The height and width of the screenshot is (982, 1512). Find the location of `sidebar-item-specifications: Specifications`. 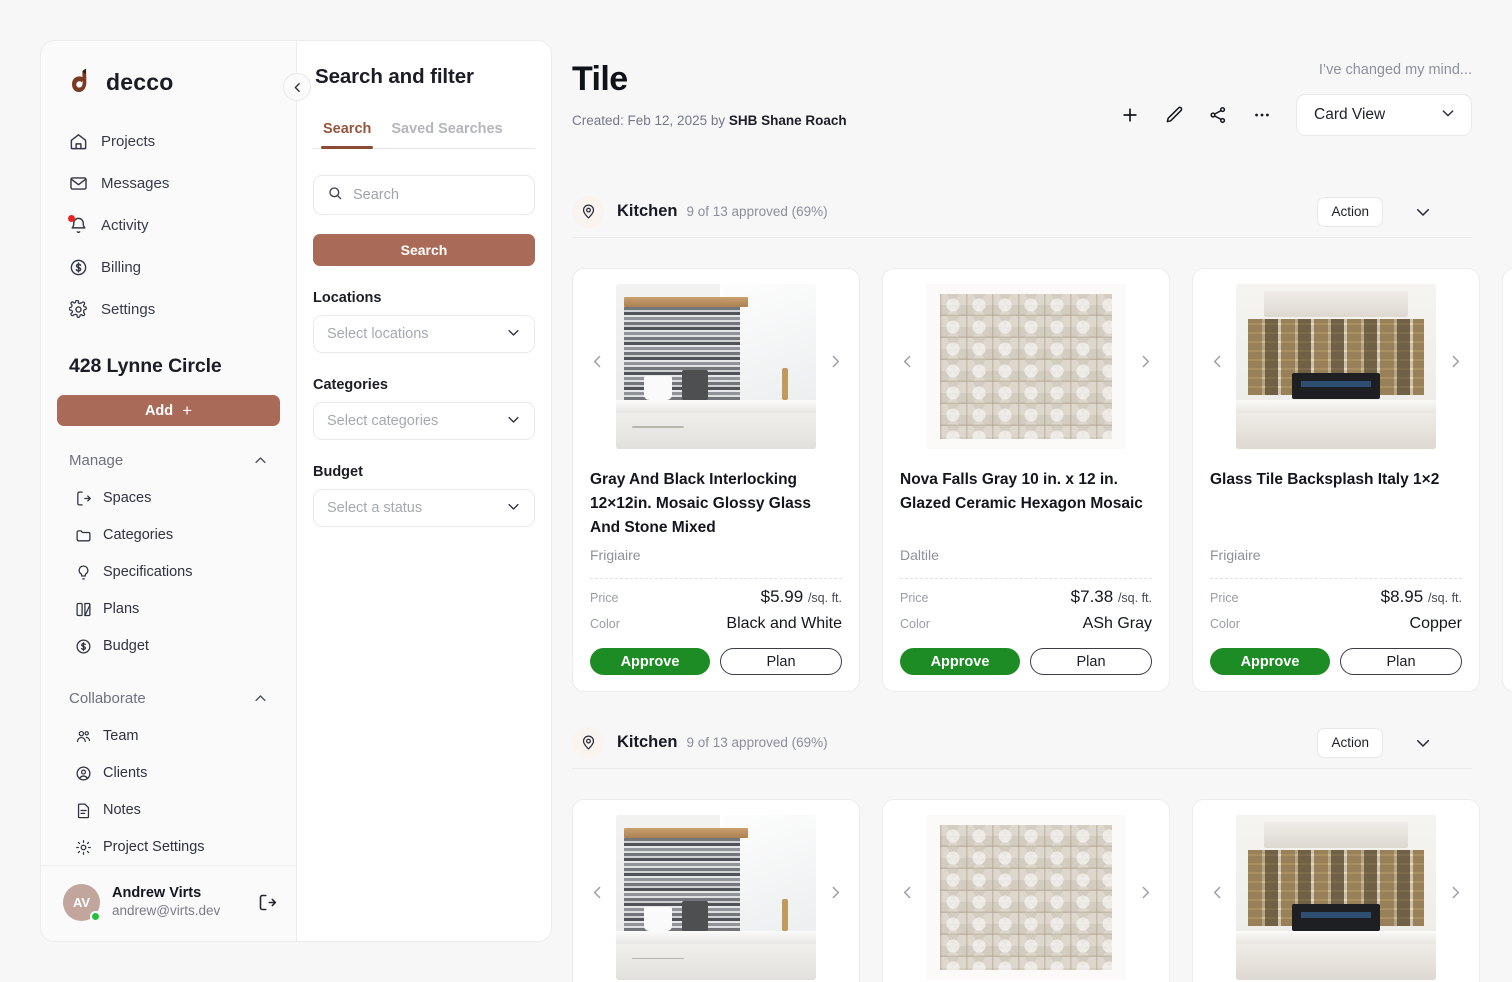

sidebar-item-specifications: Specifications is located at coordinates (168, 572).